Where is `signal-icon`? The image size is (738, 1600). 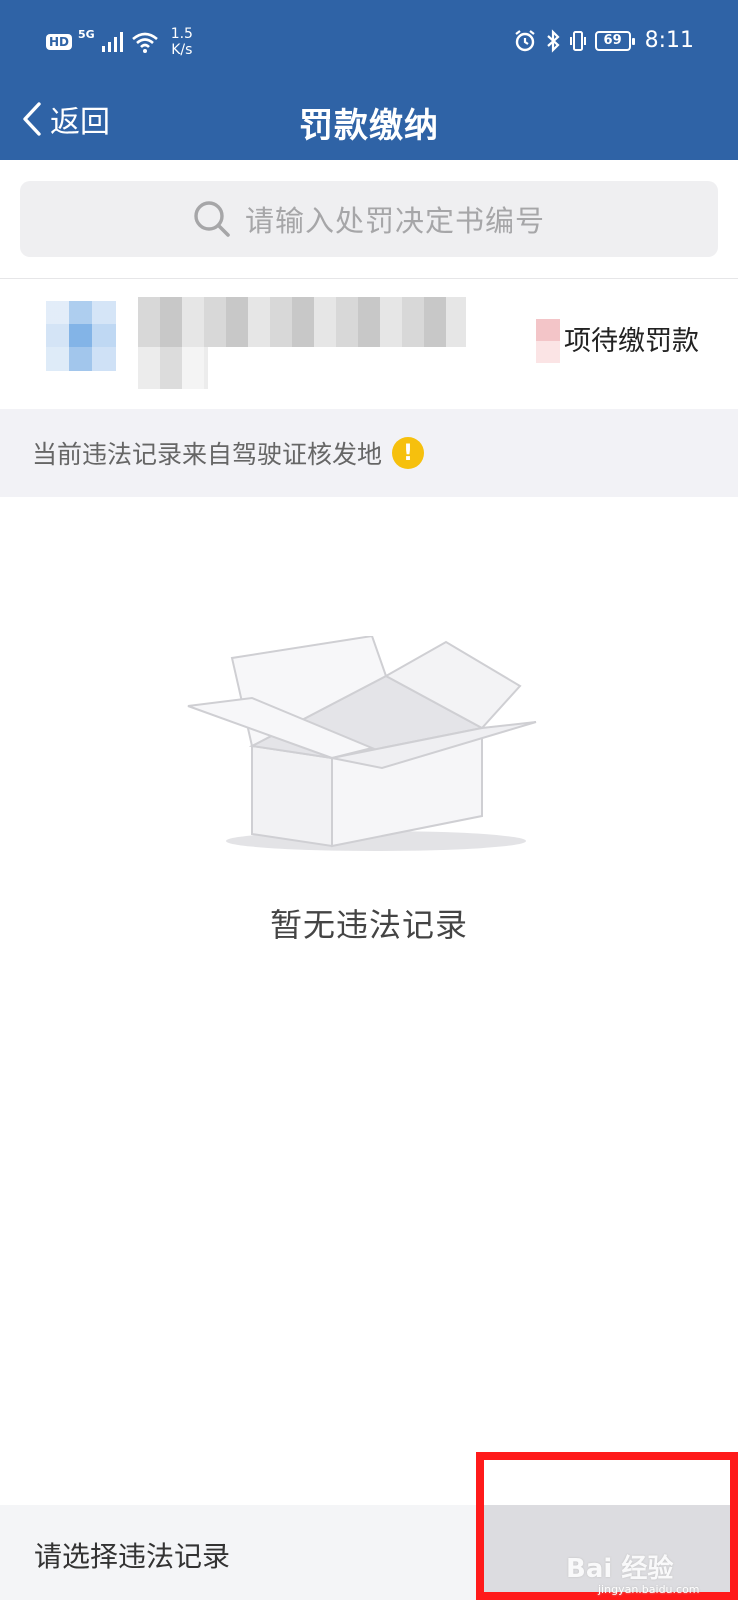
signal-icon is located at coordinates (112, 42).